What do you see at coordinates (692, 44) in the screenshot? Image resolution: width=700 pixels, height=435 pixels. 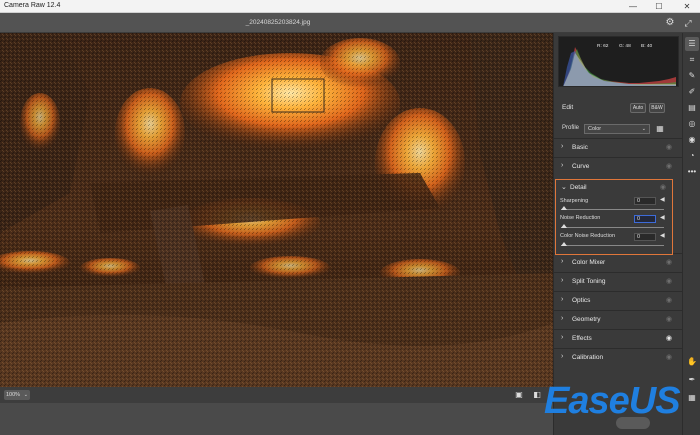 I see `sliders-icon: ☰` at bounding box center [692, 44].